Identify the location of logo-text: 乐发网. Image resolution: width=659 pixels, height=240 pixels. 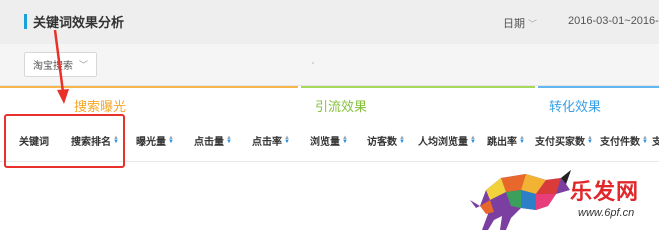
(605, 191).